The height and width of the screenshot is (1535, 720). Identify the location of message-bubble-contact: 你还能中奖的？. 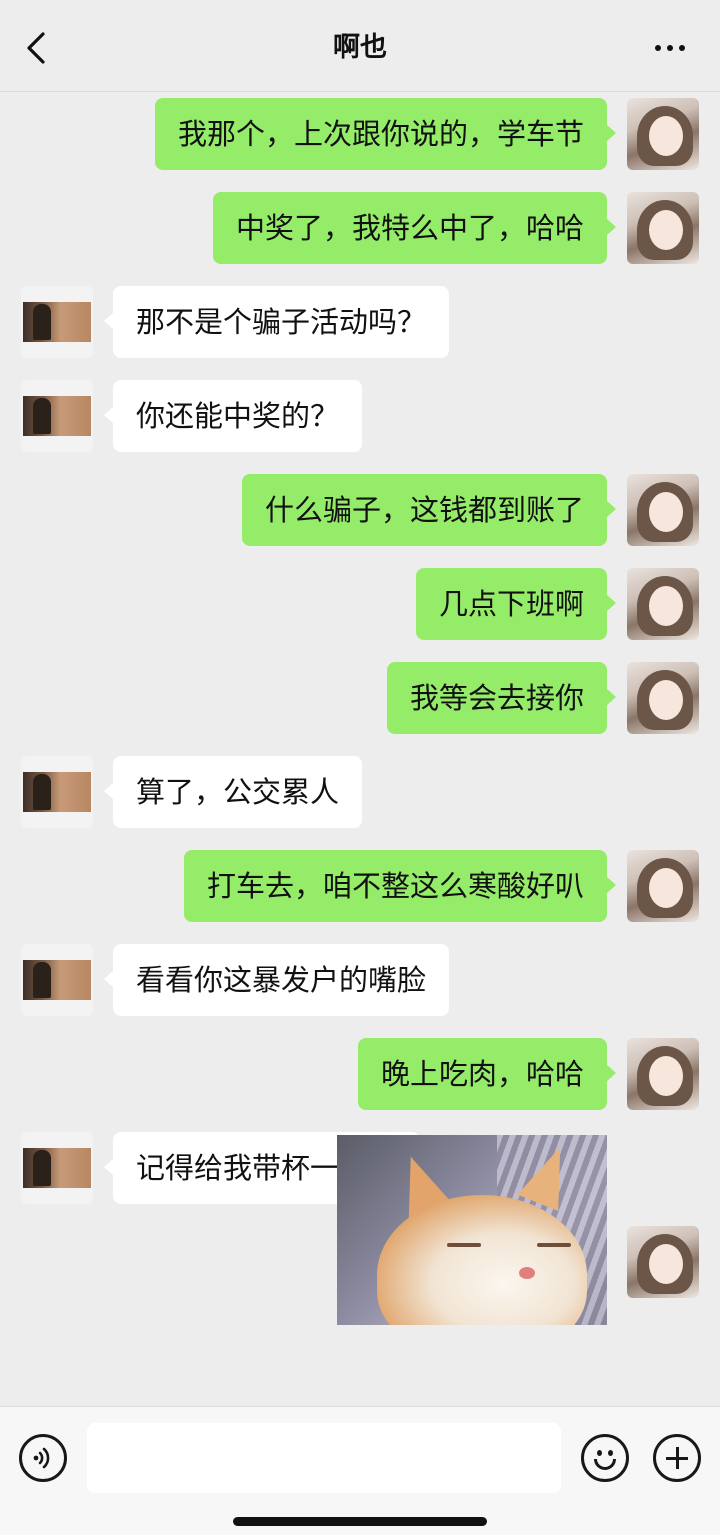
(233, 416).